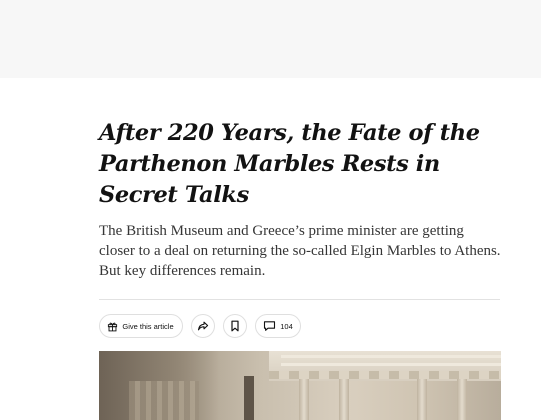 The image size is (541, 420). I want to click on comment-icon, so click(269, 326).